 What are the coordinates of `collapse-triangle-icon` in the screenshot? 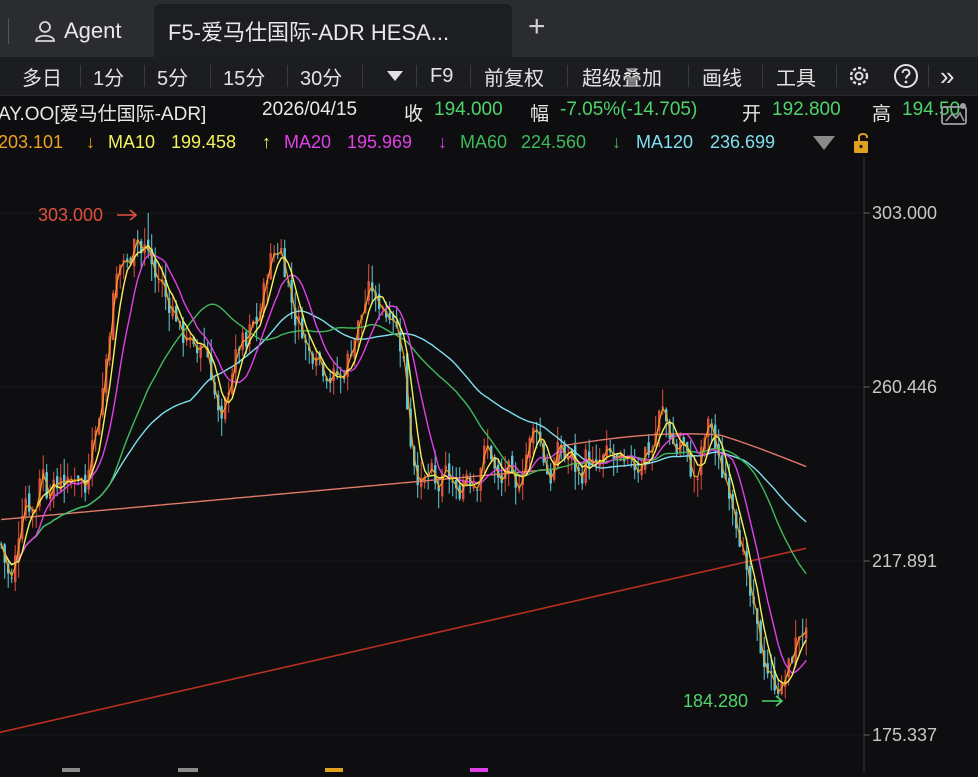 It's located at (824, 145).